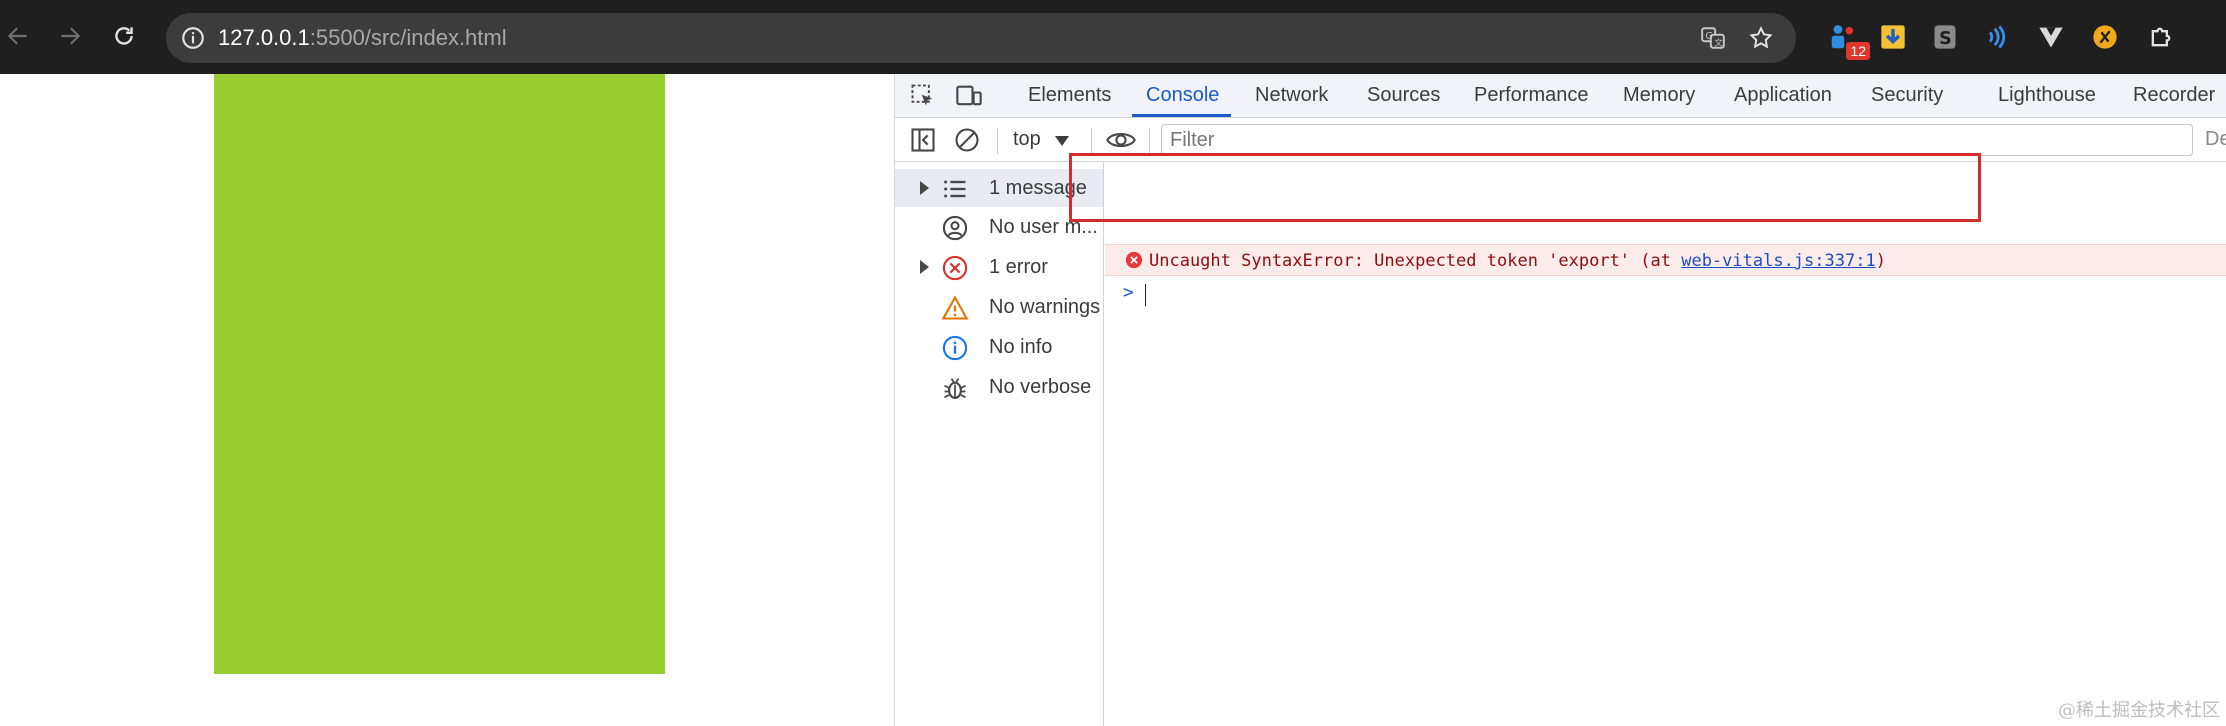 The image size is (2226, 726). Describe the element at coordinates (1858, 51) in the screenshot. I see `extension-badge: 12` at that location.